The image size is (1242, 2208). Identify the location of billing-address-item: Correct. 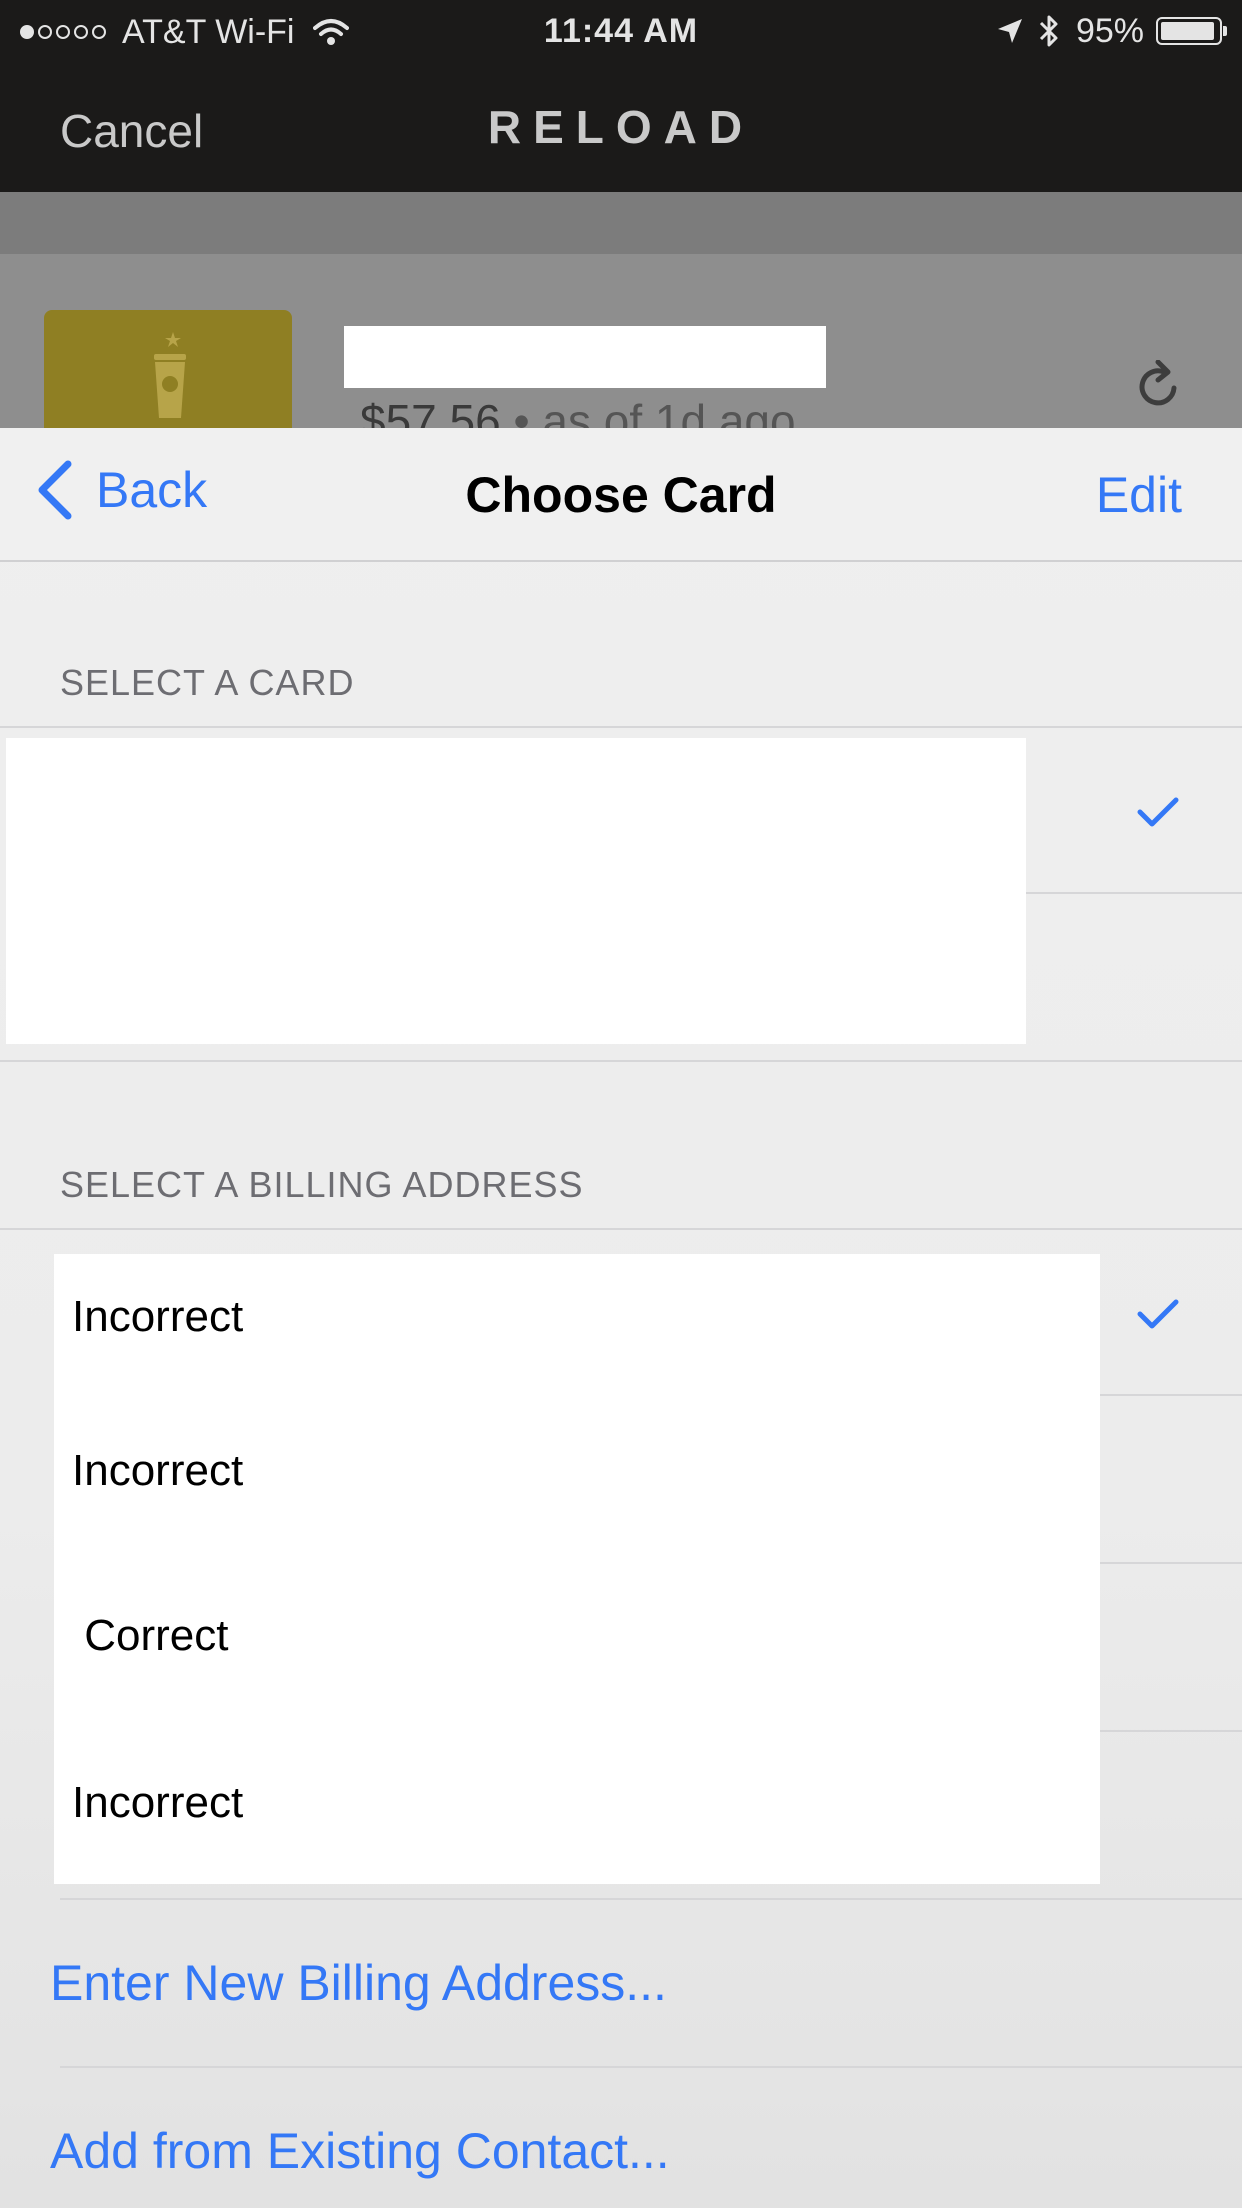
(150, 1636).